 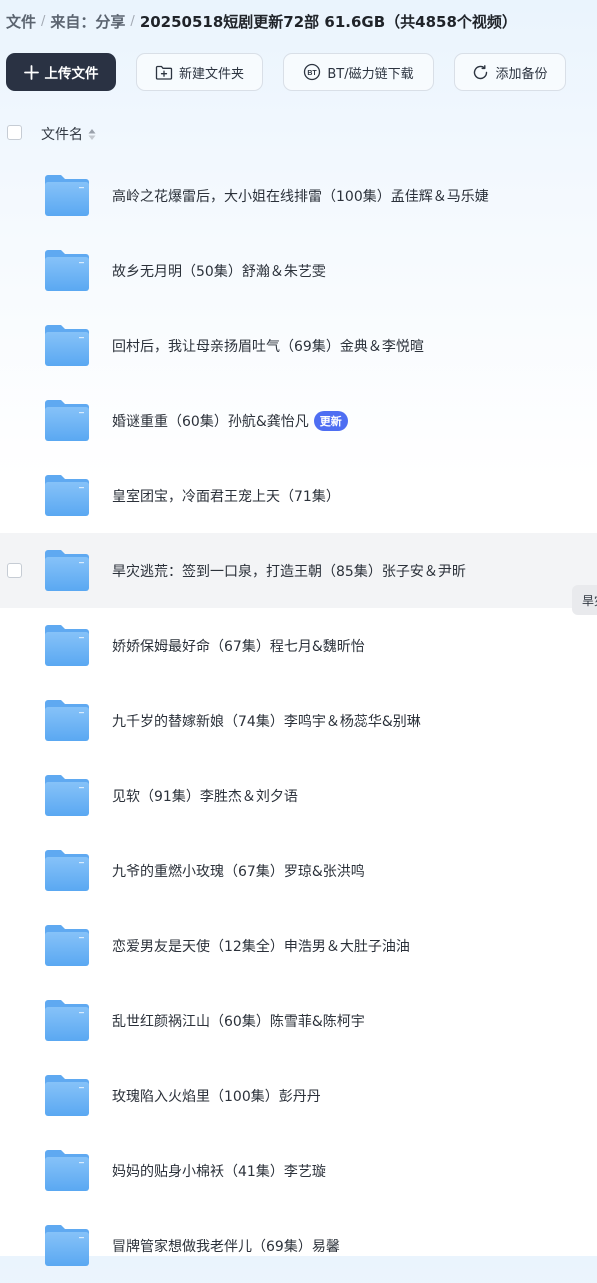 I want to click on file-name-text: 冒牌管家想做我老伴儿（69集）易馨, so click(x=226, y=1246).